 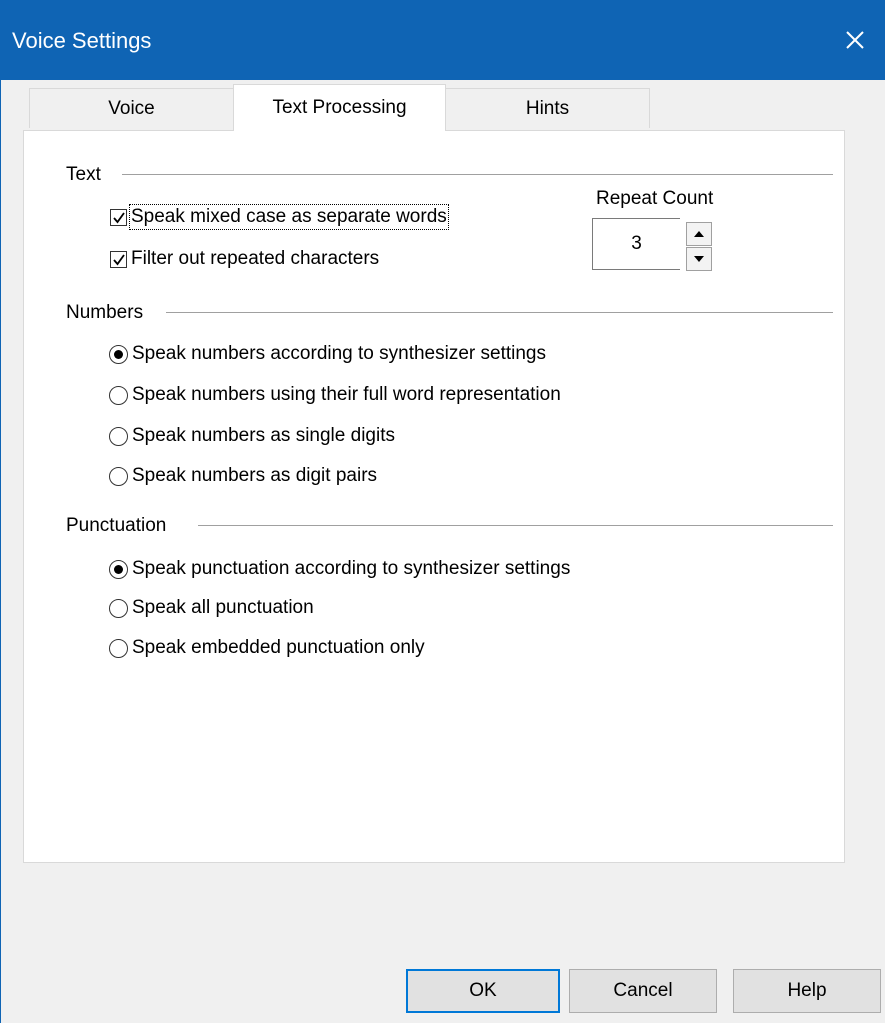 I want to click on mixed-case-label: Speak mixed case as separate words, so click(x=289, y=217).